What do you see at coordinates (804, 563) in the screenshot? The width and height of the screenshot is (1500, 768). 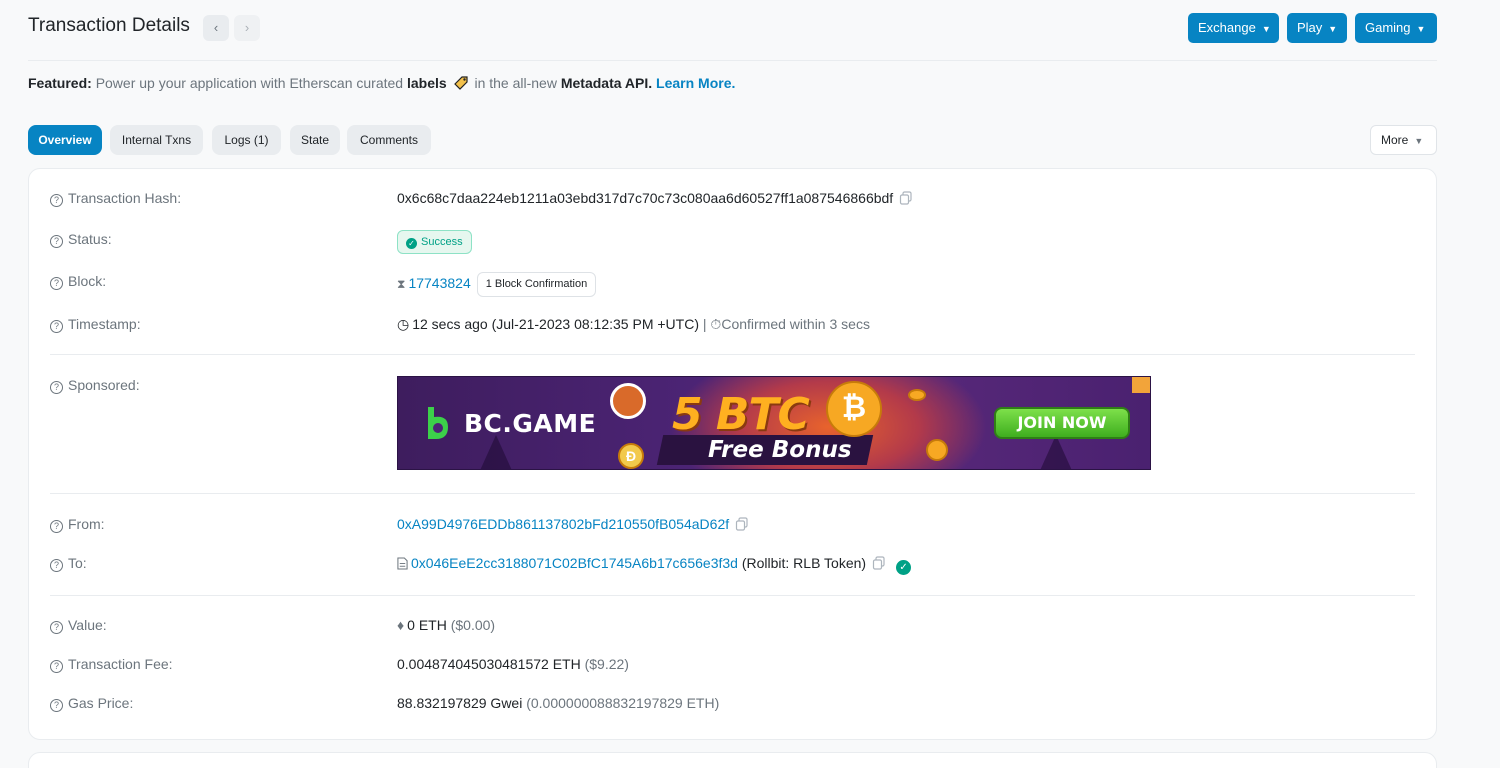 I see `to-contract-name: (Rollbit: RLB Token)` at bounding box center [804, 563].